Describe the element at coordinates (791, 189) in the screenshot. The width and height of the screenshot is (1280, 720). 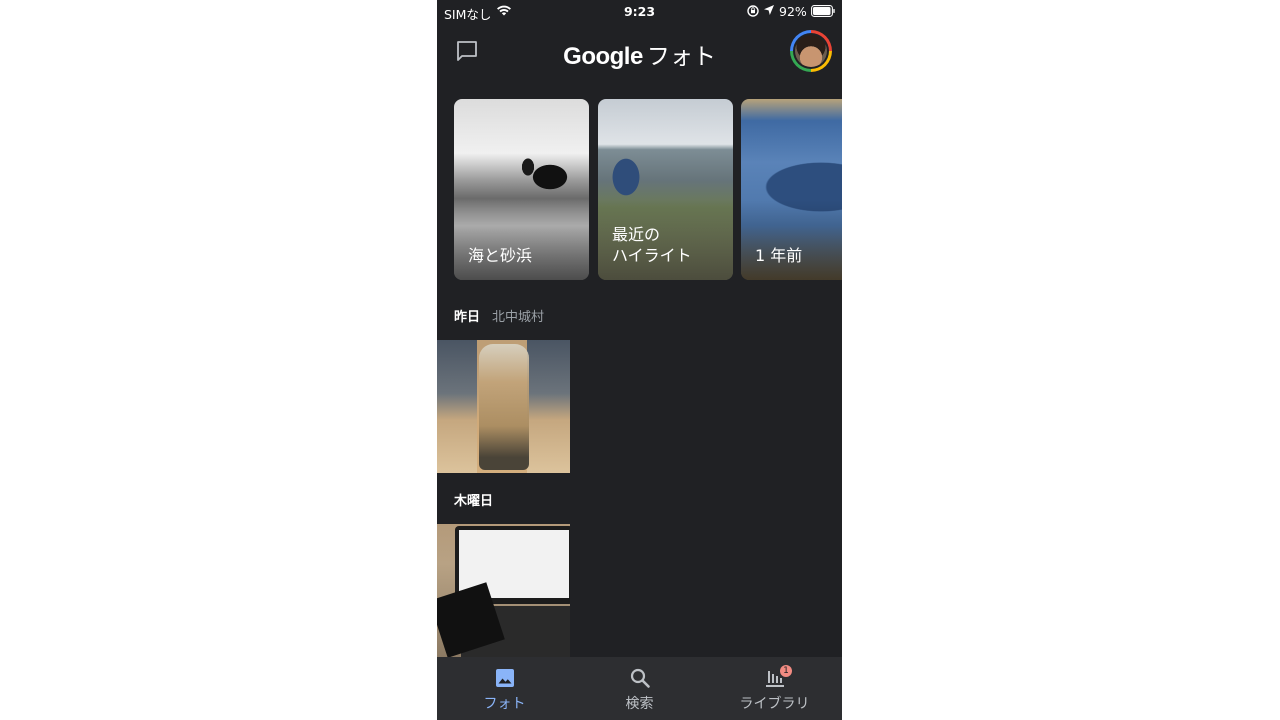
I see `memory-card-one-year-ago: 1 年前` at that location.